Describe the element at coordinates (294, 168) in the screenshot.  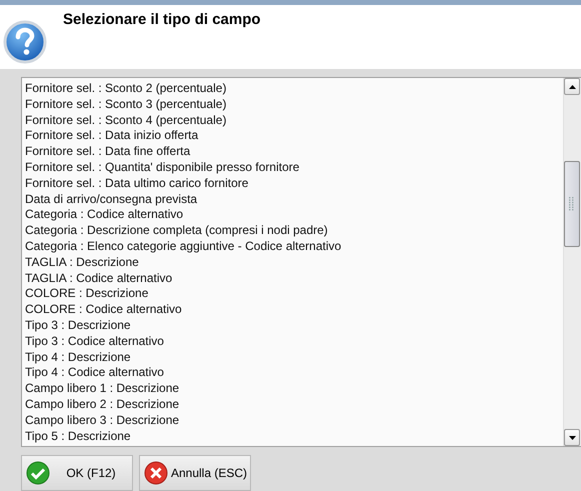
I see `list-item: Fornitore sel. : Quantita' disponibile presso fornitore` at that location.